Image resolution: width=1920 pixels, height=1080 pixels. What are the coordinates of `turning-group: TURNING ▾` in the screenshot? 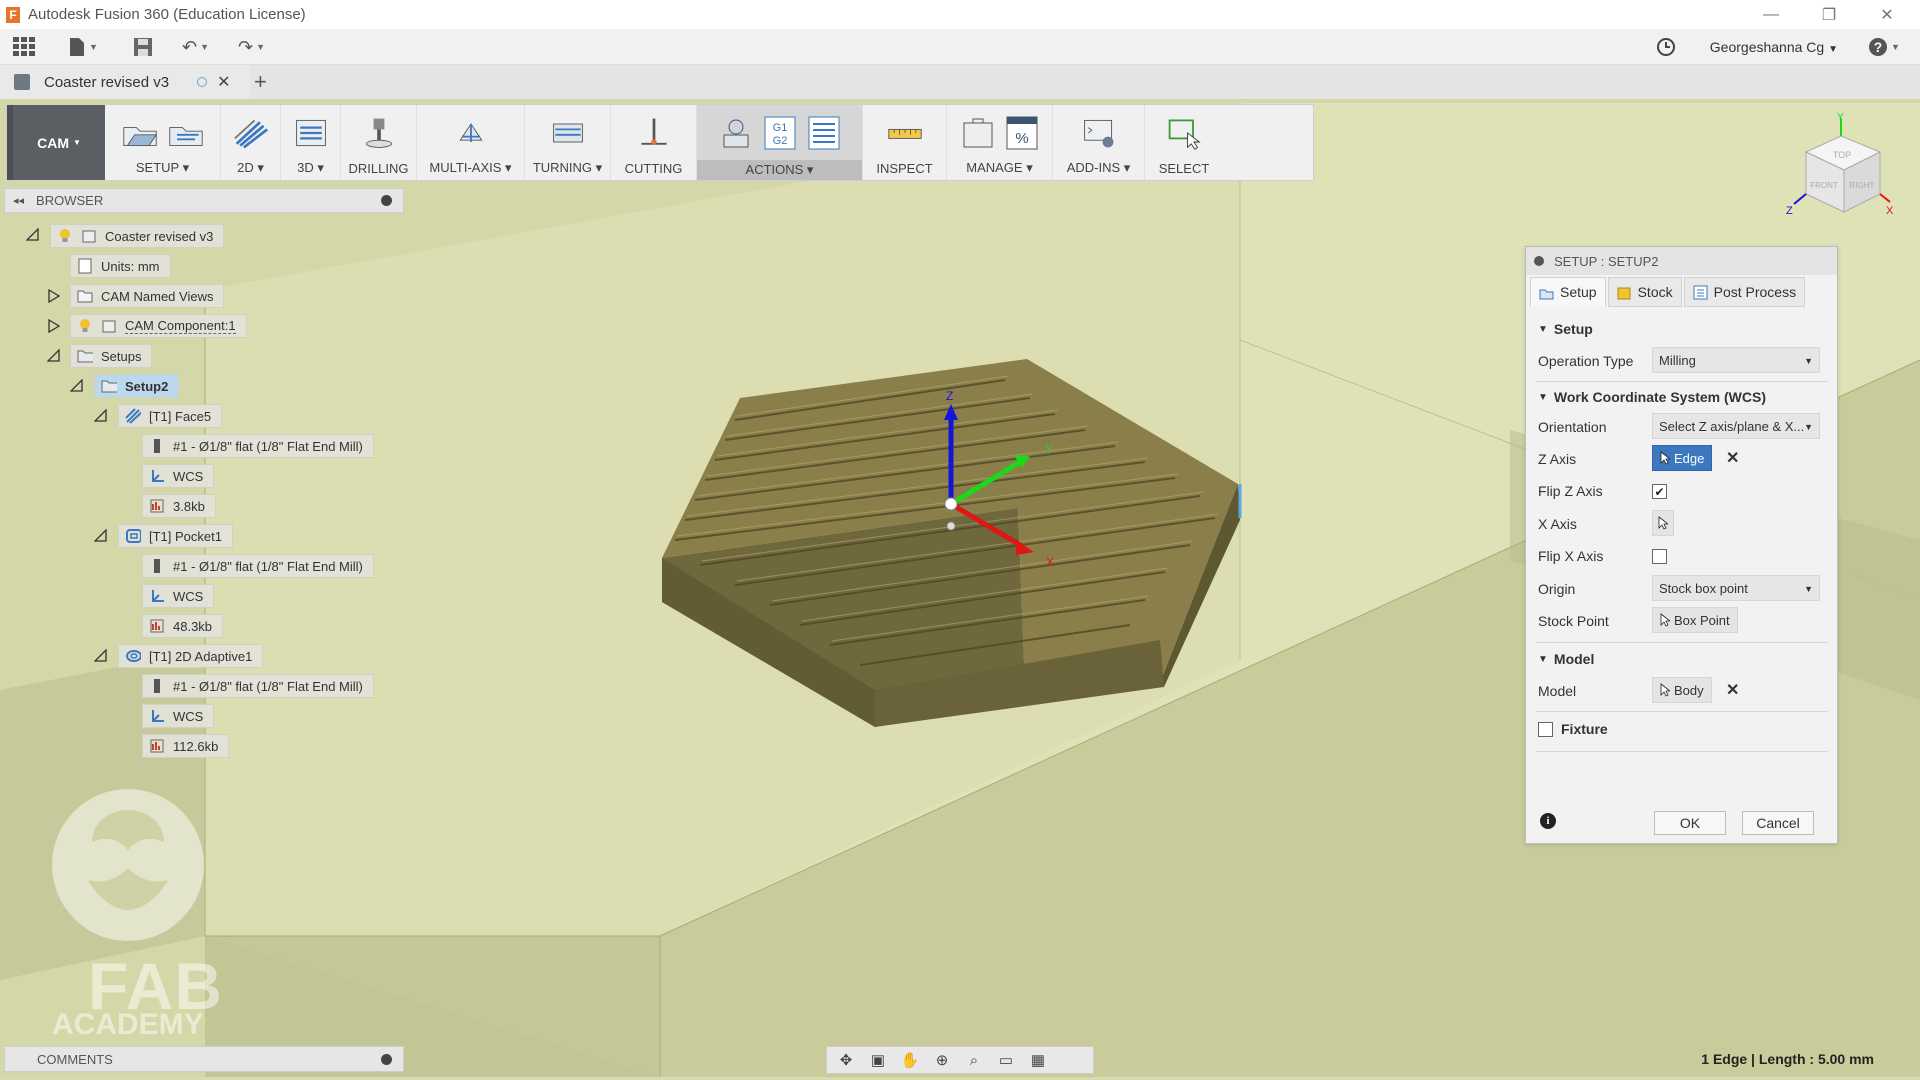 It's located at (568, 142).